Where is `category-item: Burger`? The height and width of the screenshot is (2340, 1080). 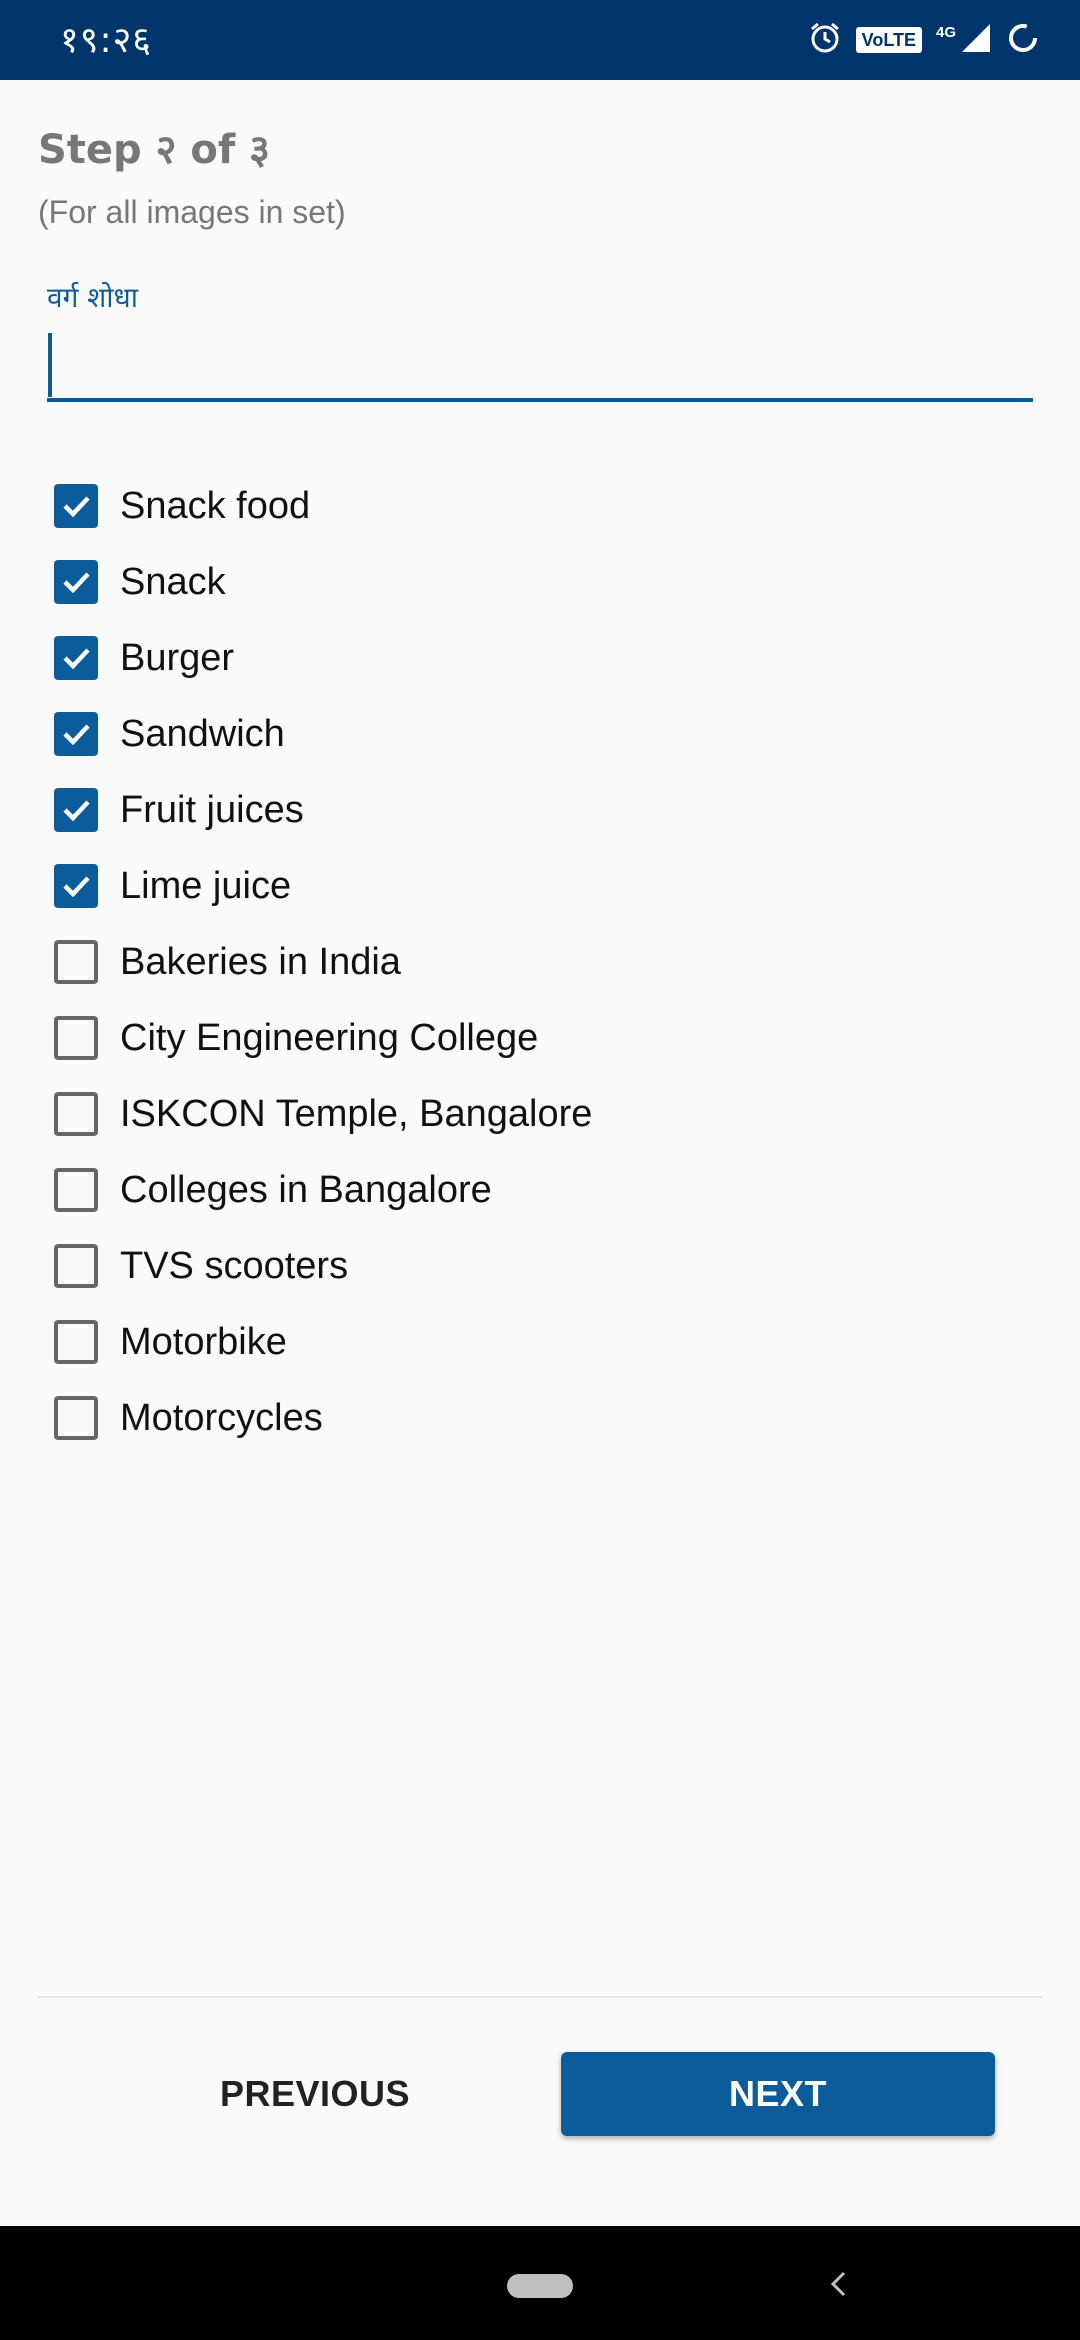
category-item: Burger is located at coordinates (540, 658).